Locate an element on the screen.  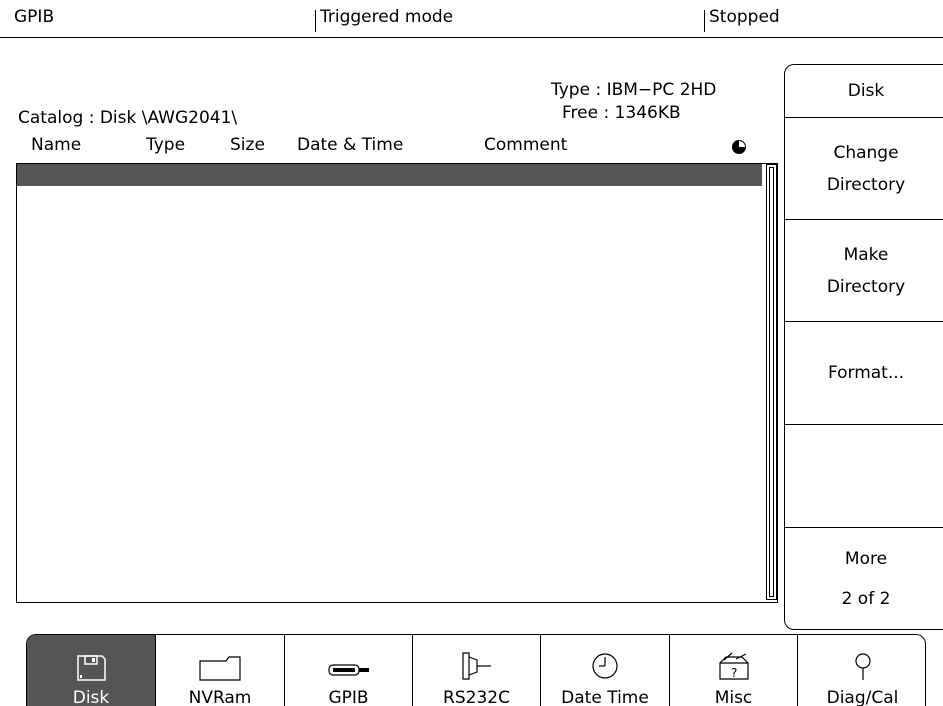
toolbox-icon: ? is located at coordinates (733, 666).